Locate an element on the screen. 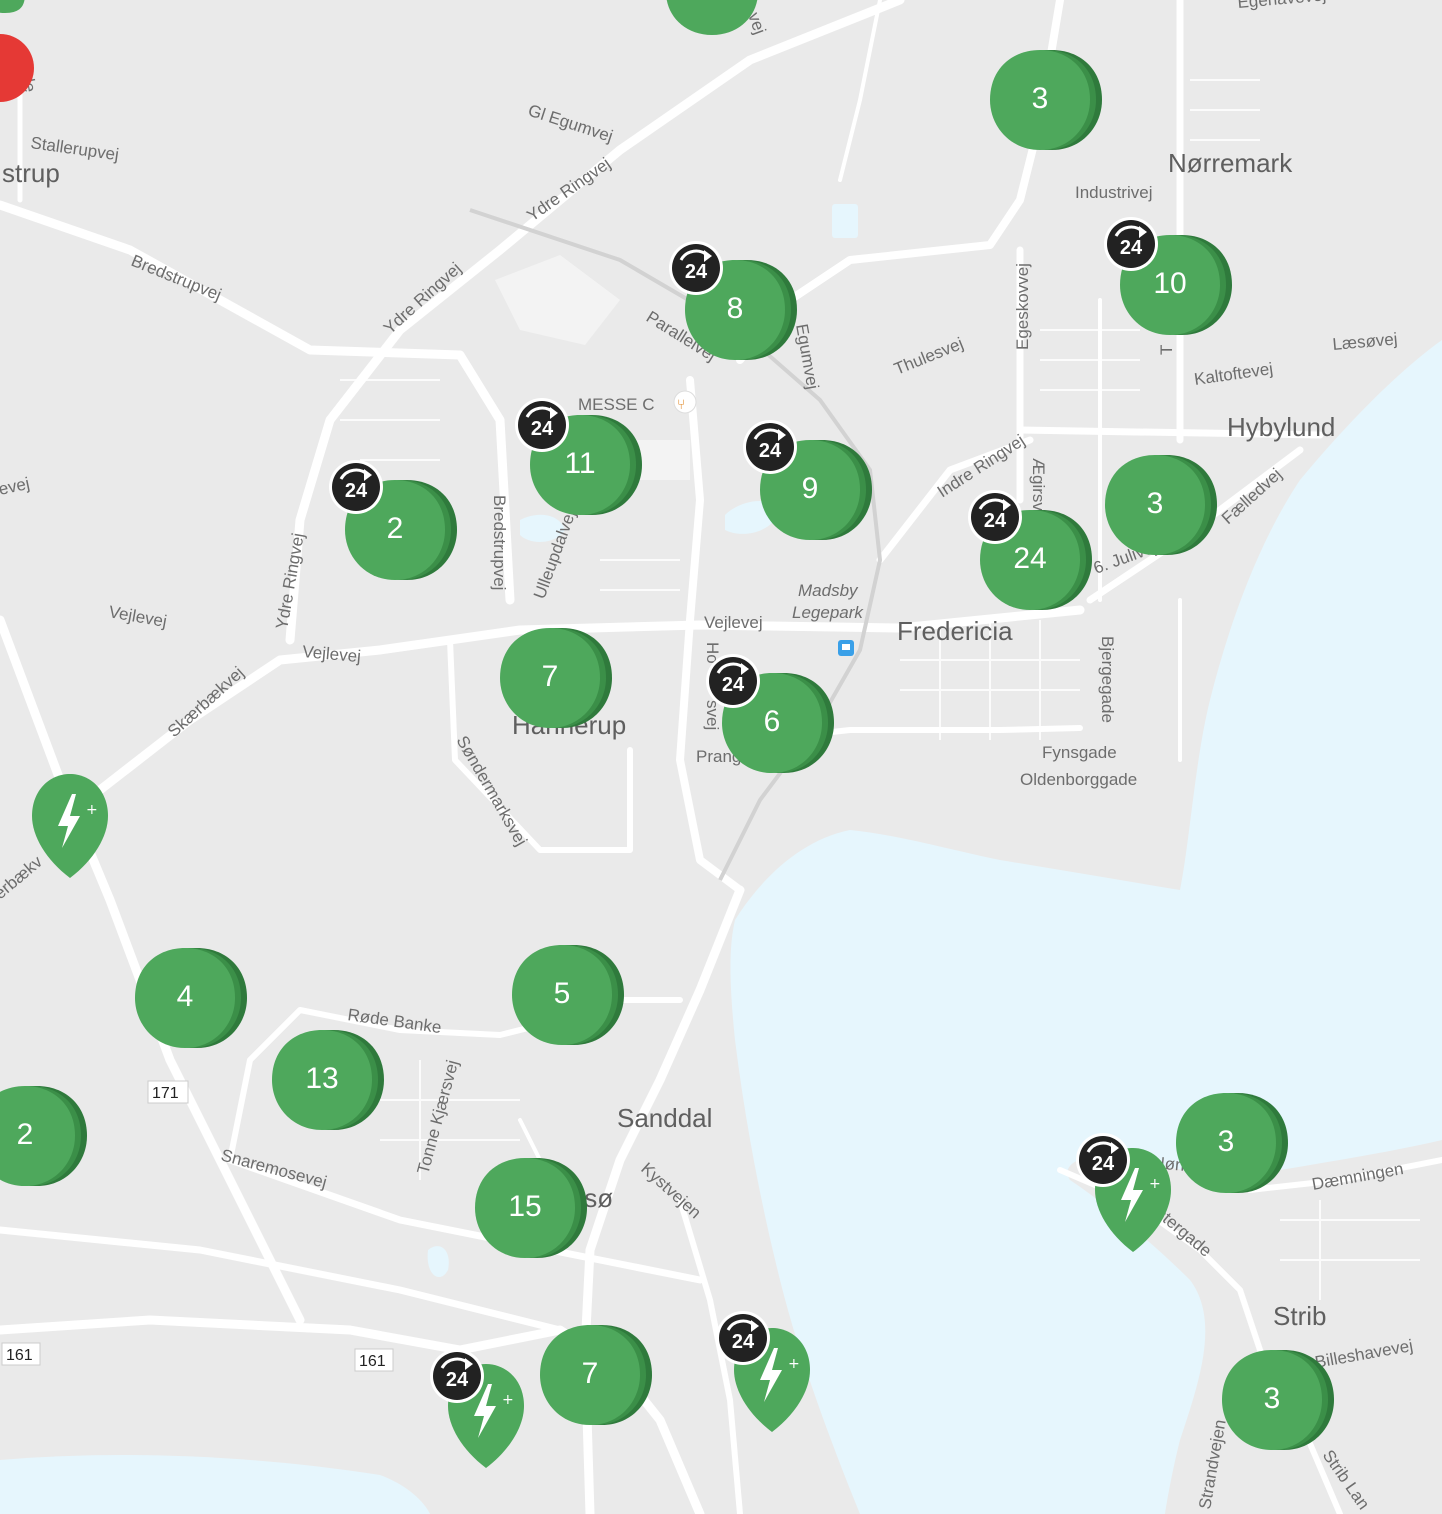  cluster-pin-cluster-3-strib-north: 3 is located at coordinates (1232, 1143).